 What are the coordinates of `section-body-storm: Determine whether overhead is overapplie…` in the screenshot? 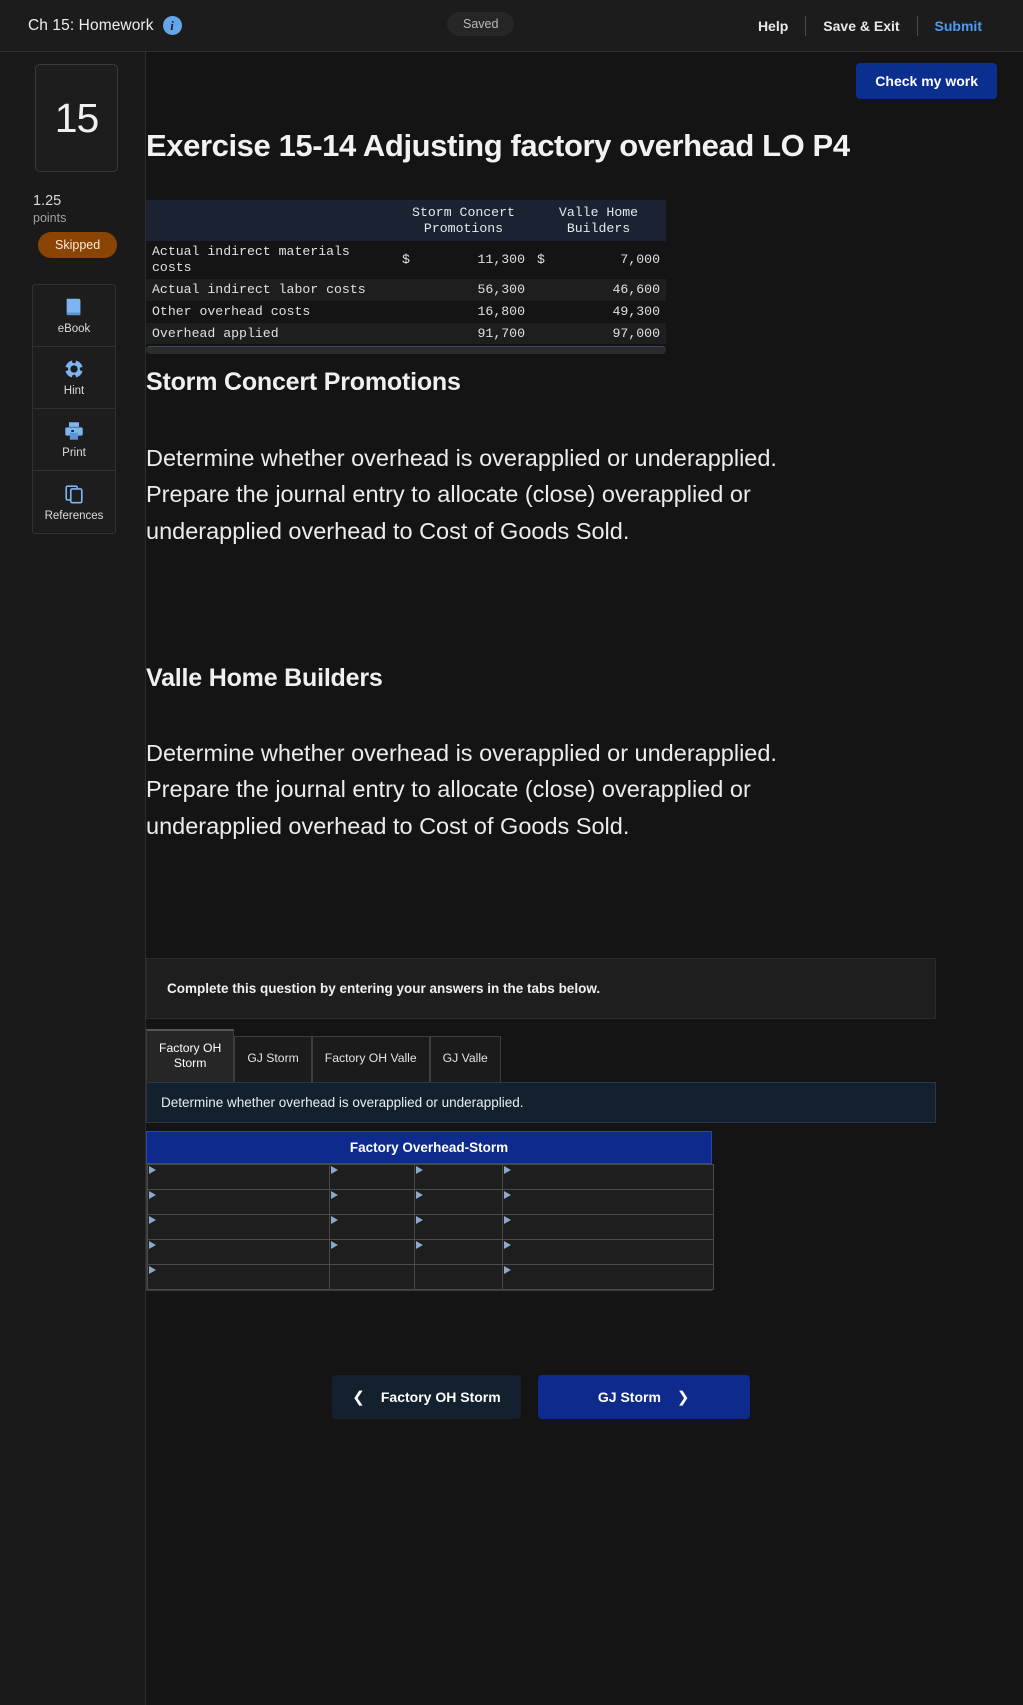 It's located at (461, 494).